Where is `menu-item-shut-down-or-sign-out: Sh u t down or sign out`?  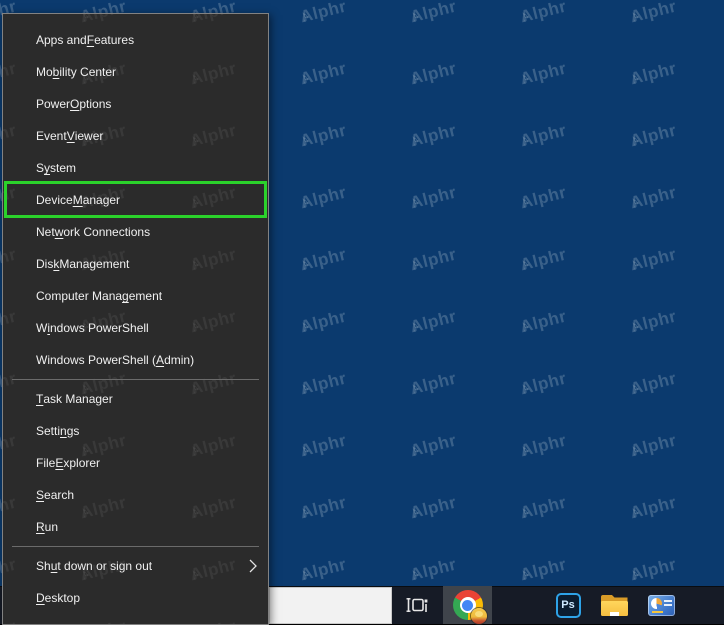 menu-item-shut-down-or-sign-out: Sh u t down or sign out is located at coordinates (135, 566).